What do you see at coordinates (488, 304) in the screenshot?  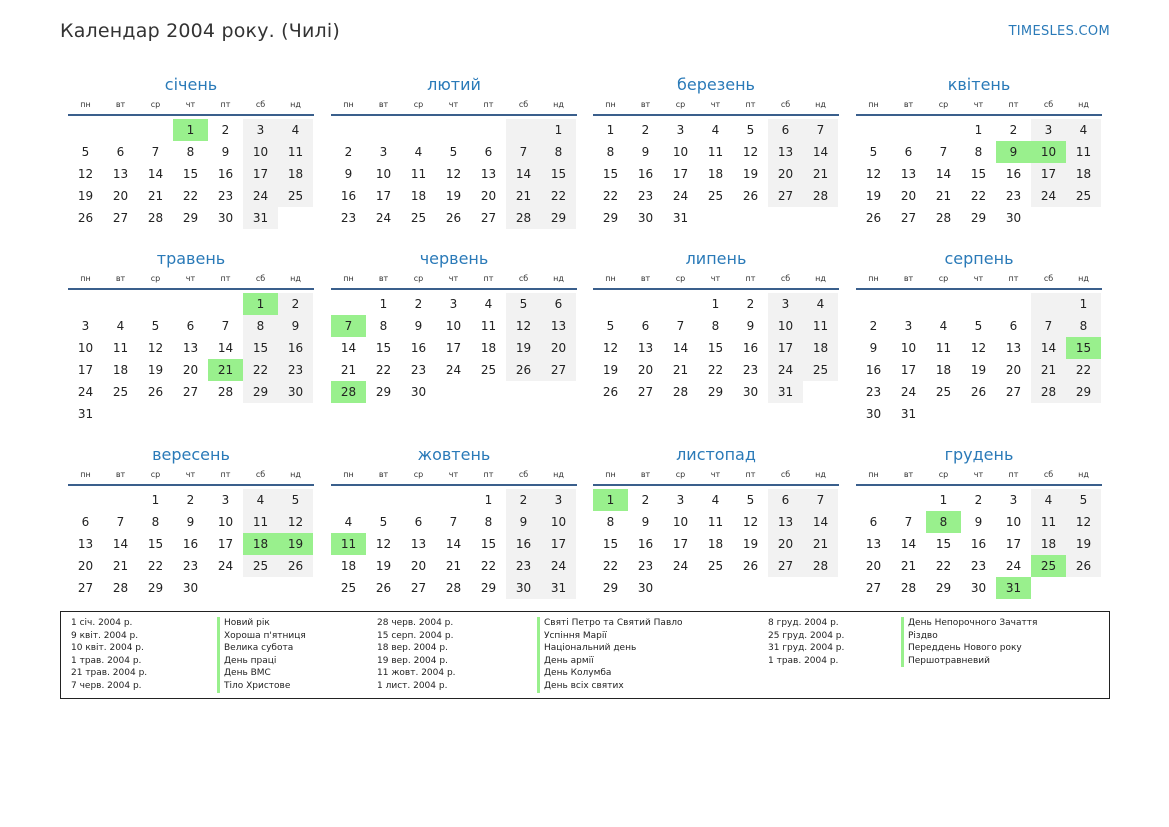 I see `day-cell: 4` at bounding box center [488, 304].